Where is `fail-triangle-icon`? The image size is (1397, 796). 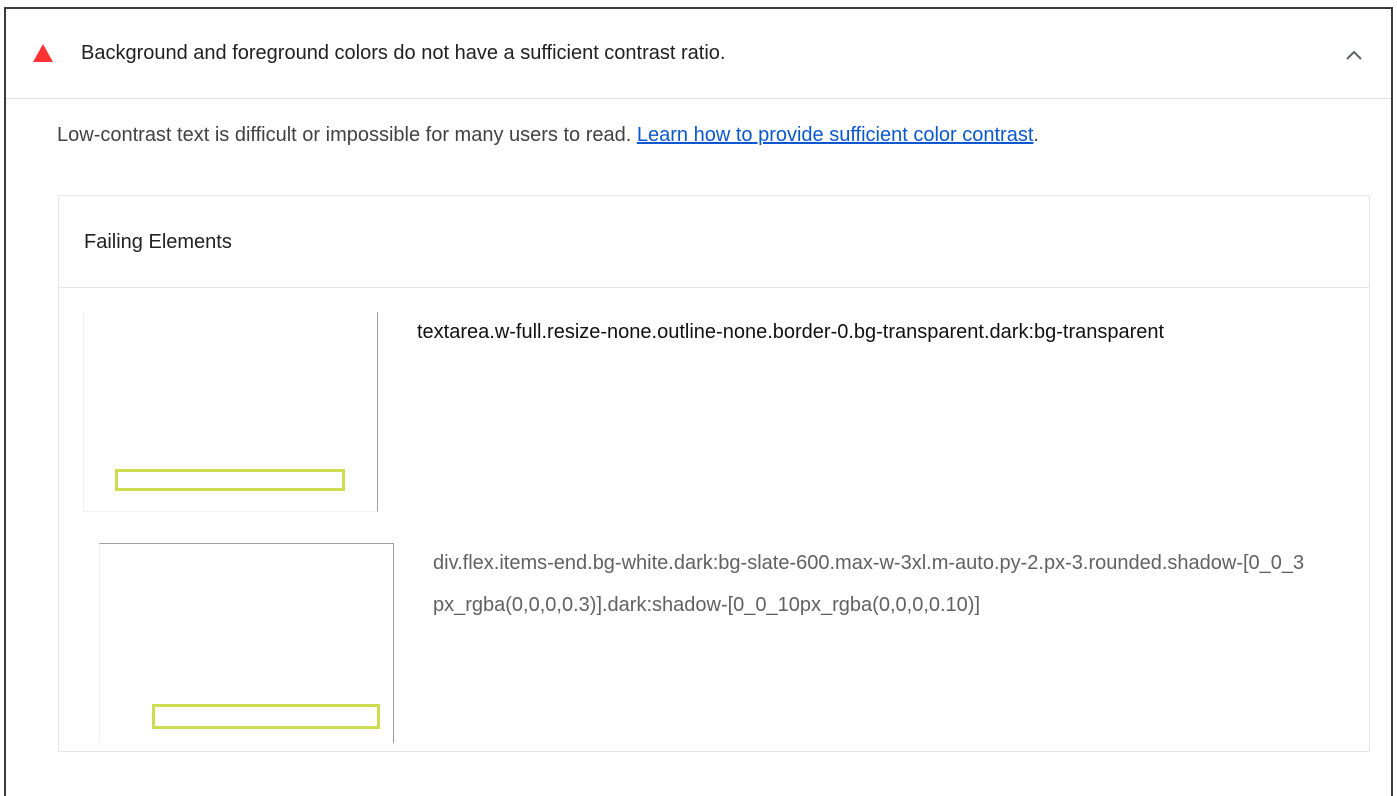 fail-triangle-icon is located at coordinates (43, 53).